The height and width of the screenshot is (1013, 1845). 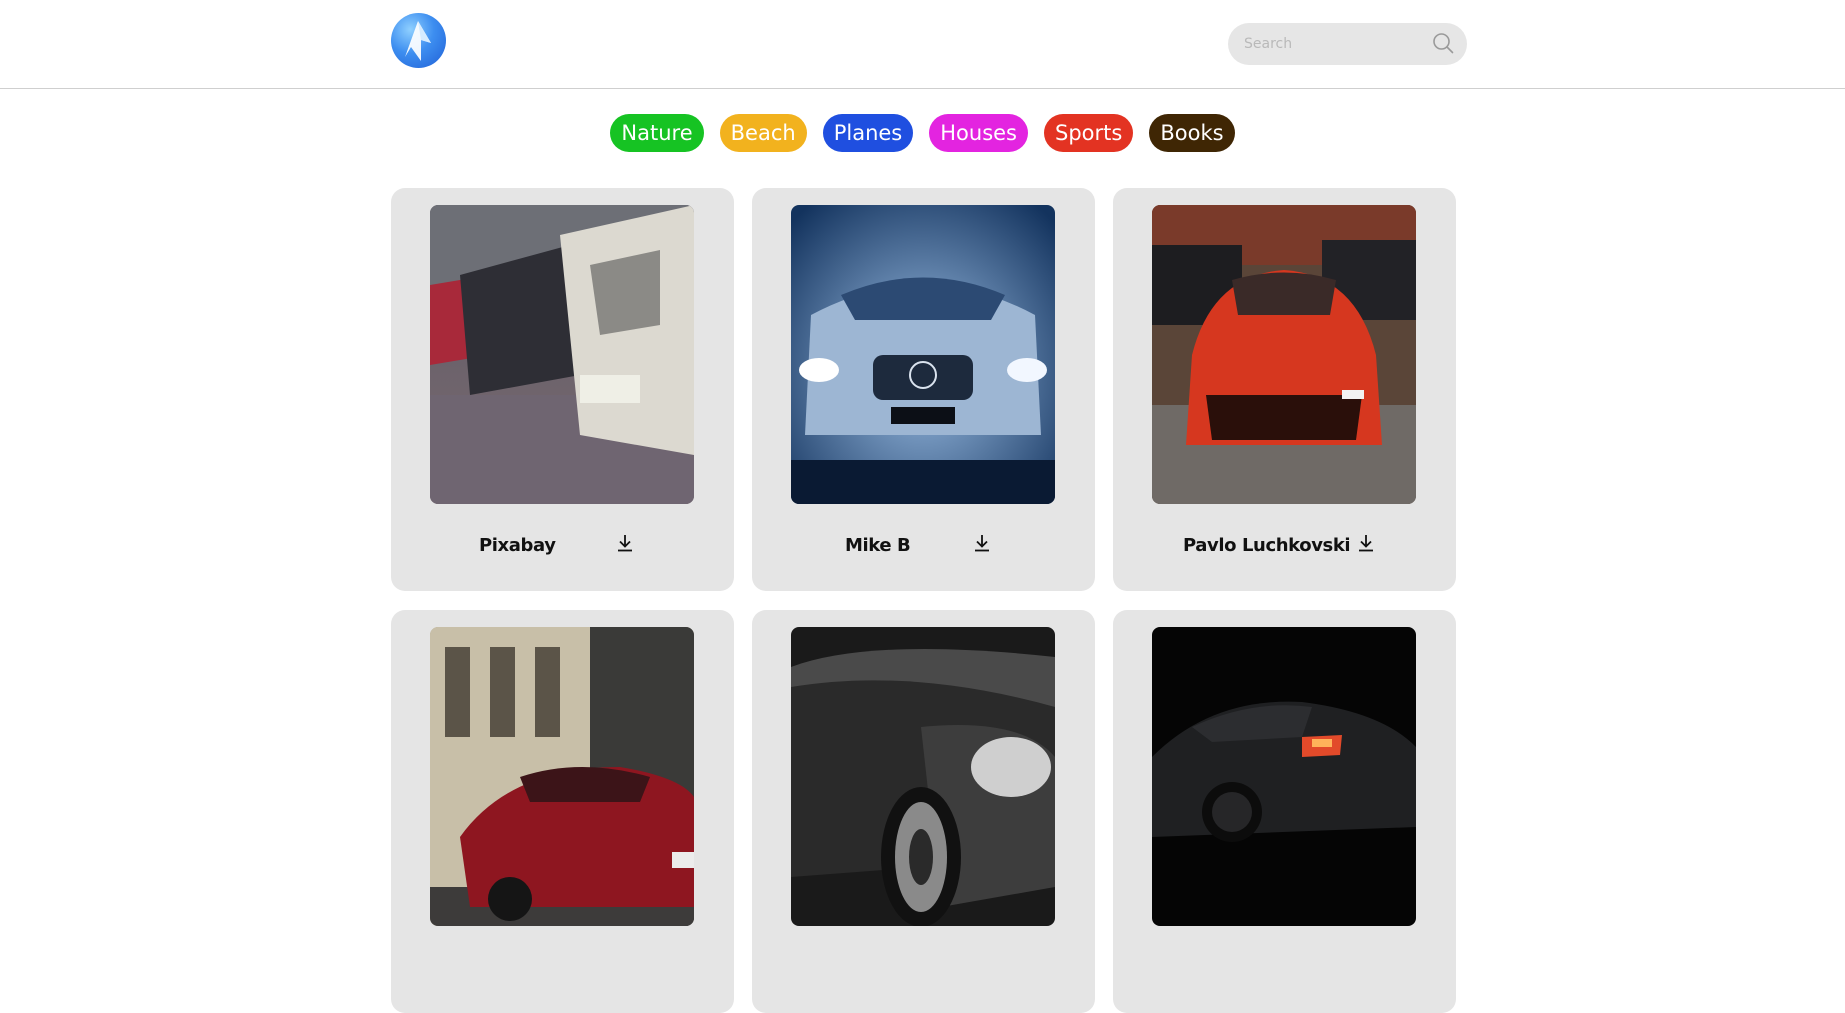 I want to click on photo-author: Mike B, so click(x=878, y=545).